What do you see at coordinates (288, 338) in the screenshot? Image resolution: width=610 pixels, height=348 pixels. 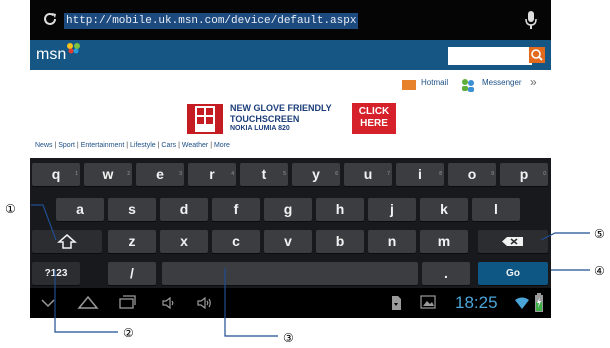 I see `callout-3: ③` at bounding box center [288, 338].